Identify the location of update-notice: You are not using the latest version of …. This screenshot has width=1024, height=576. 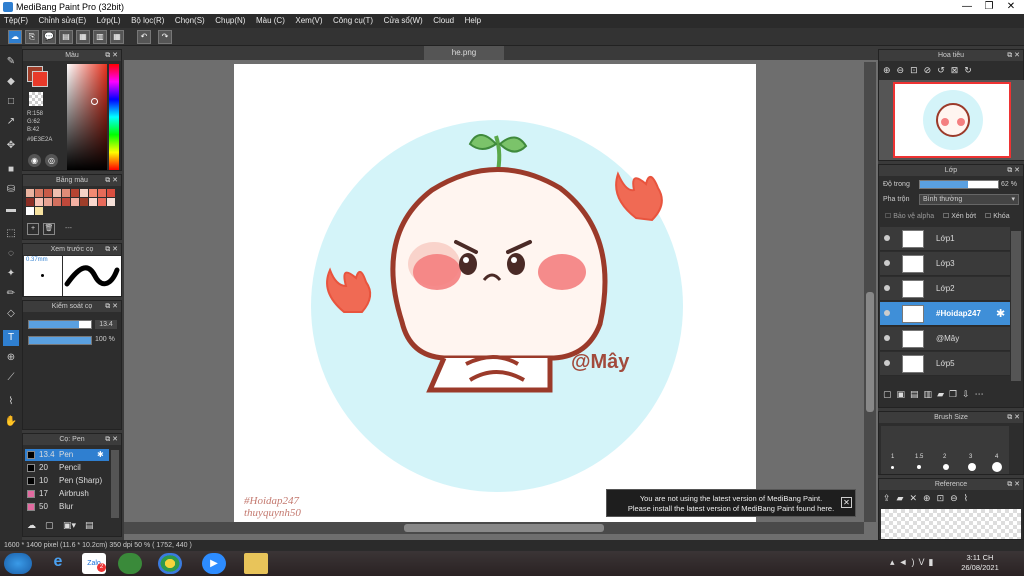
(731, 503).